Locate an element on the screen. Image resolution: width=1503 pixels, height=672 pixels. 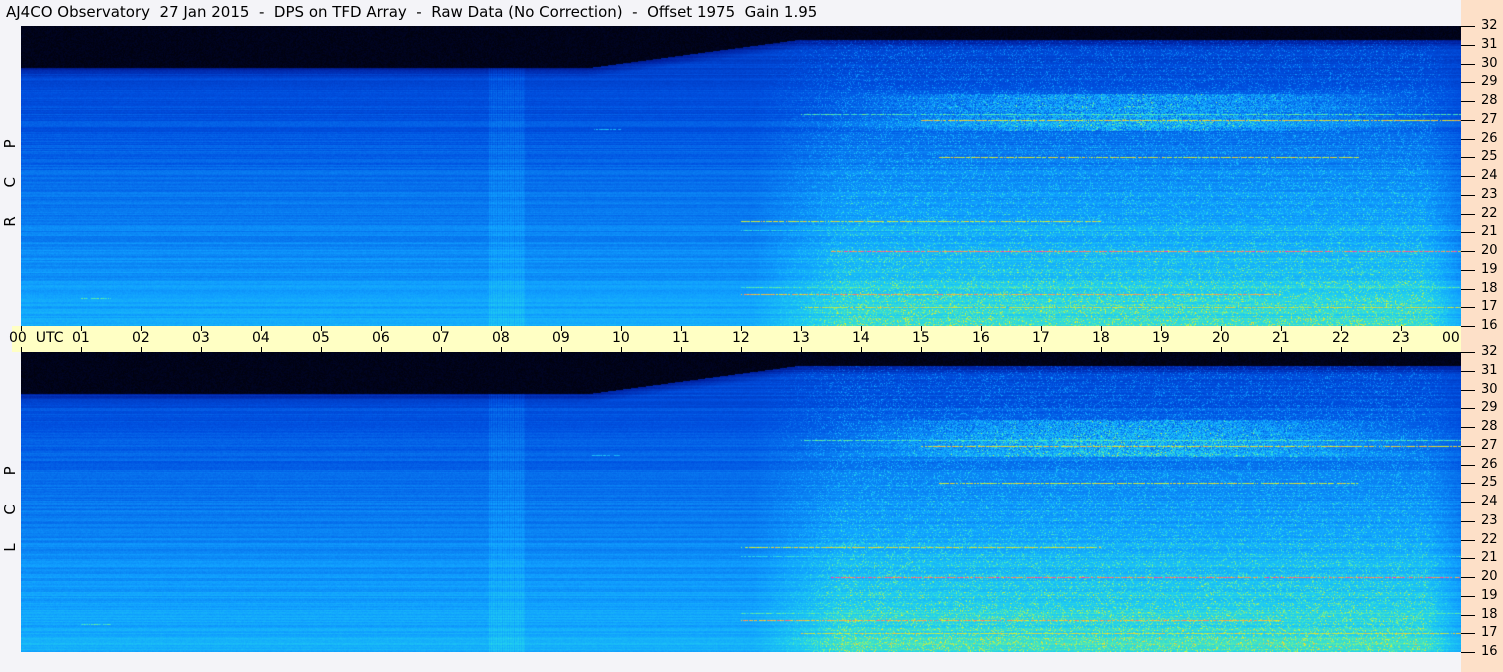
freq-tick-label: 28 is located at coordinates (1489, 426).